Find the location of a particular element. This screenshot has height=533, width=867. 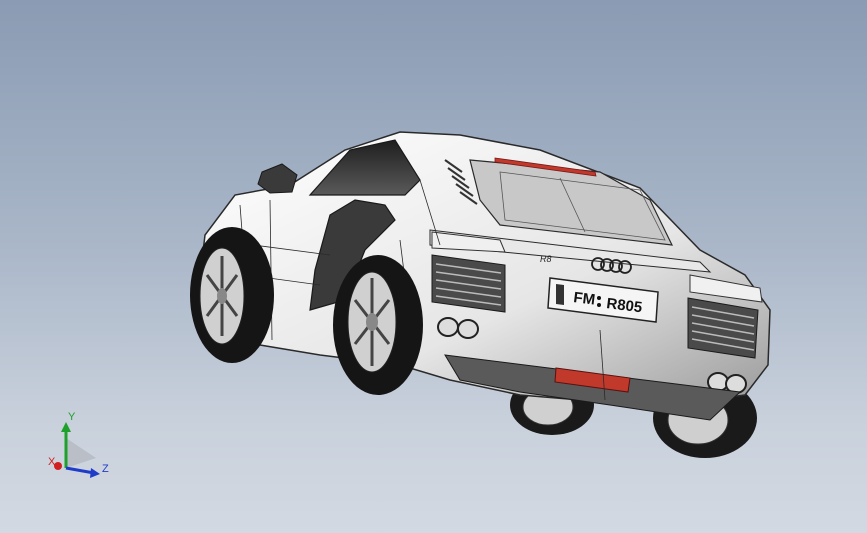

x-axis-label: X is located at coordinates (52, 462).